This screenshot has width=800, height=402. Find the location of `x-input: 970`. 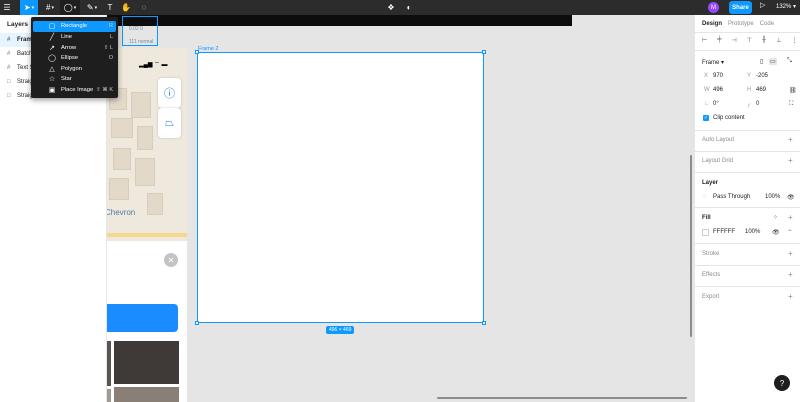

x-input: 970 is located at coordinates (718, 76).